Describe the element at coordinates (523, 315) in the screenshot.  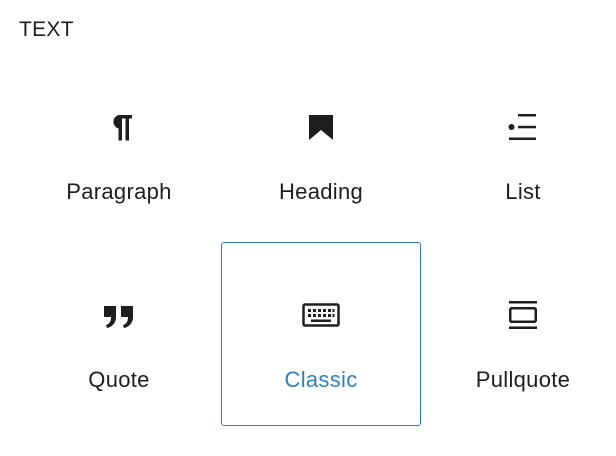
I see `pullquote-icon` at that location.